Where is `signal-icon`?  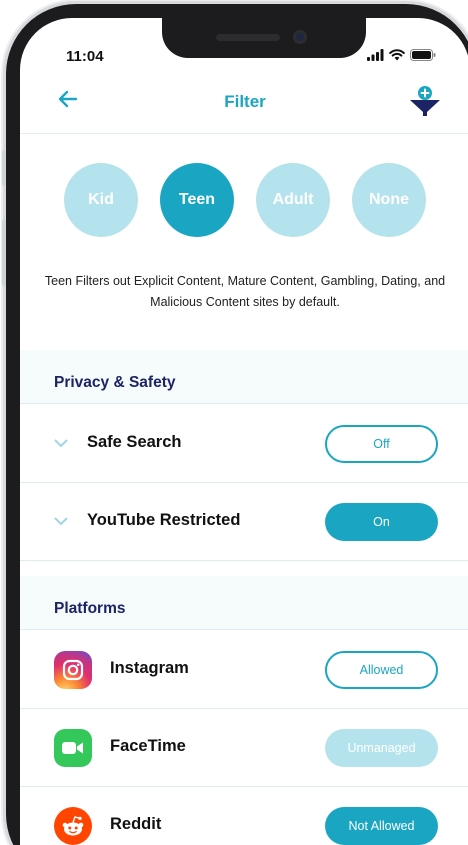 signal-icon is located at coordinates (375, 55).